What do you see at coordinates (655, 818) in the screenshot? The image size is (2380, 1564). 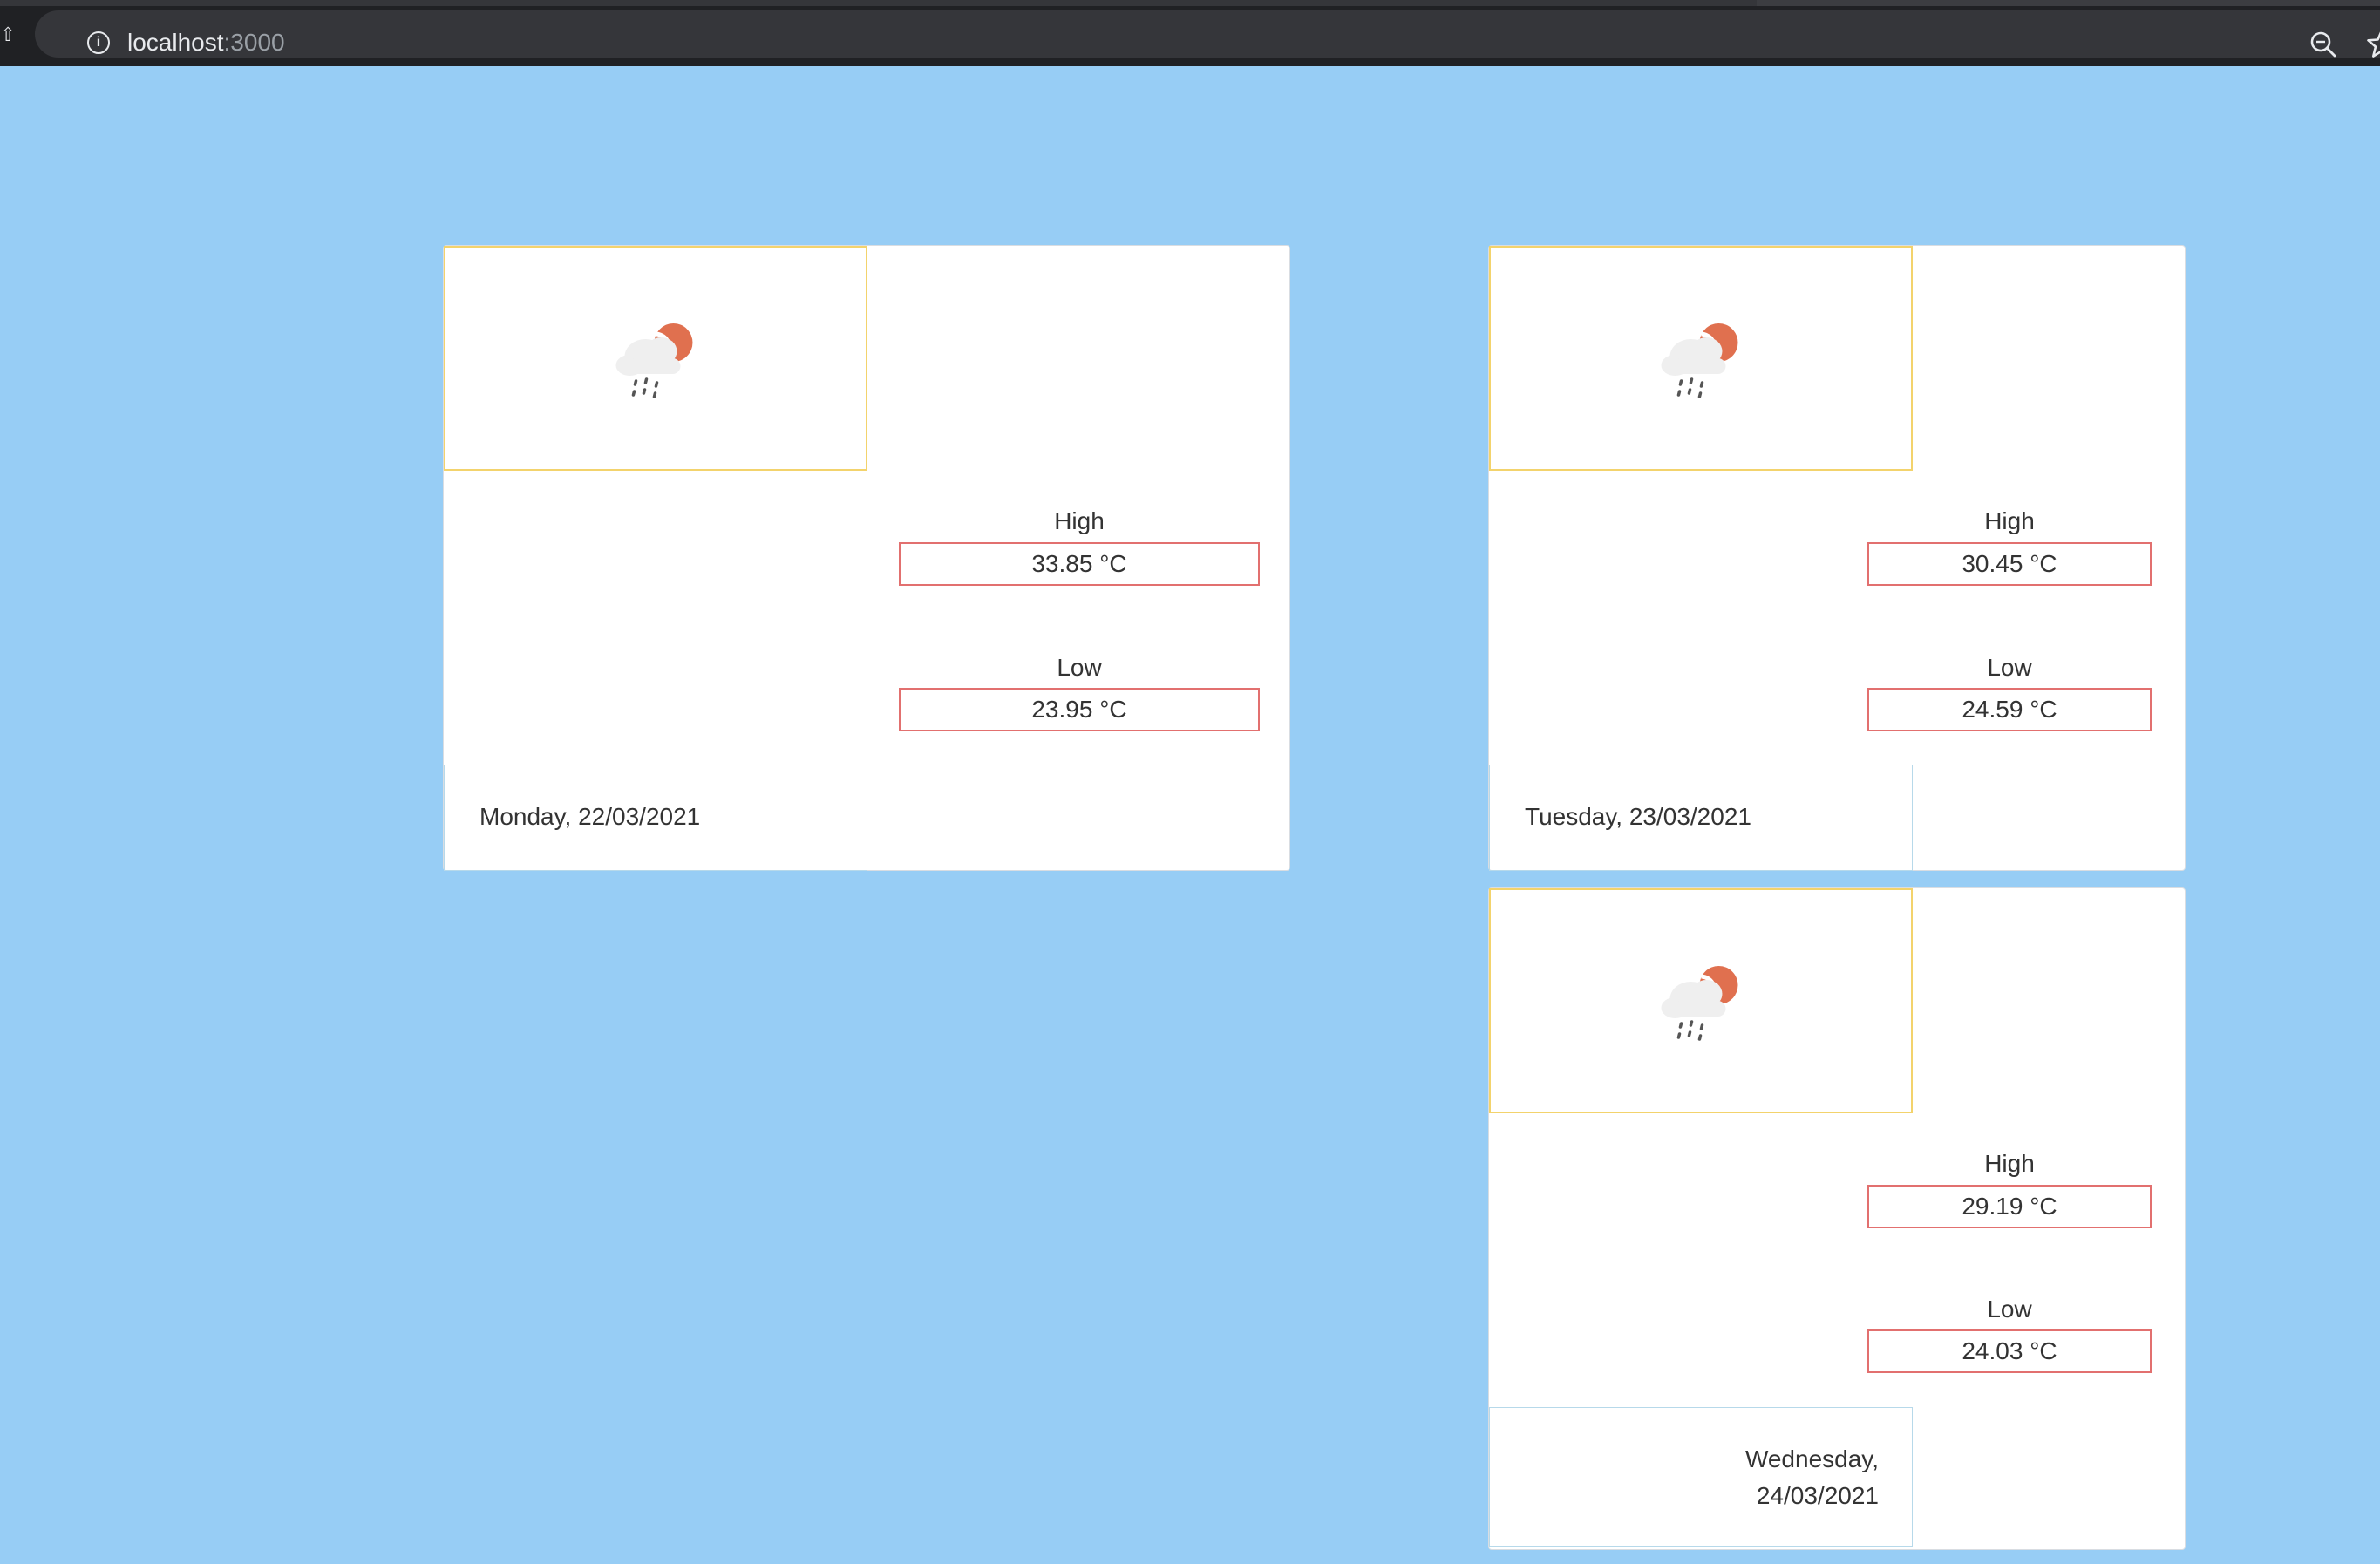 I see `date-label: Monday, 22/03/2021` at bounding box center [655, 818].